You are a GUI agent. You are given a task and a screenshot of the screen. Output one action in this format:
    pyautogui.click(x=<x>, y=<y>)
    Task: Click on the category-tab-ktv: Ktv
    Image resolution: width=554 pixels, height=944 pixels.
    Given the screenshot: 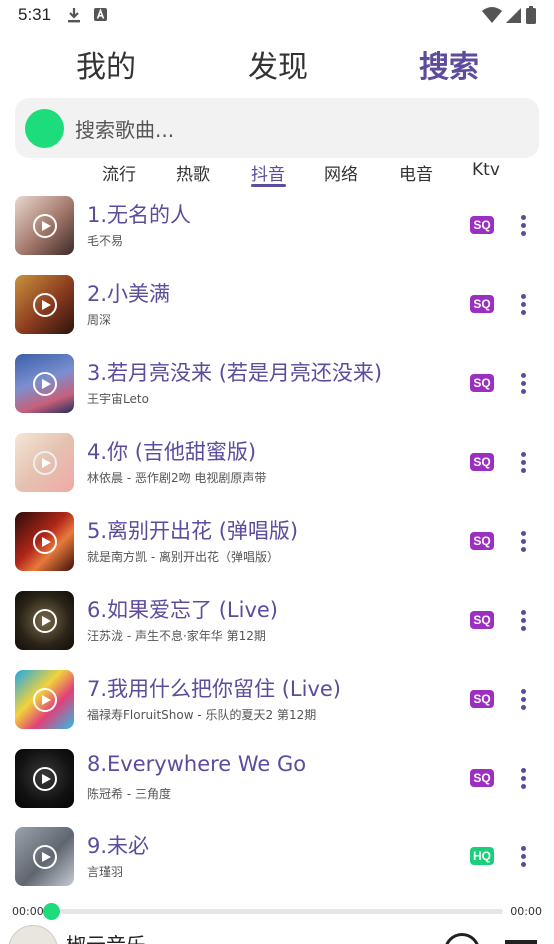 What is the action you would take?
    pyautogui.click(x=486, y=170)
    